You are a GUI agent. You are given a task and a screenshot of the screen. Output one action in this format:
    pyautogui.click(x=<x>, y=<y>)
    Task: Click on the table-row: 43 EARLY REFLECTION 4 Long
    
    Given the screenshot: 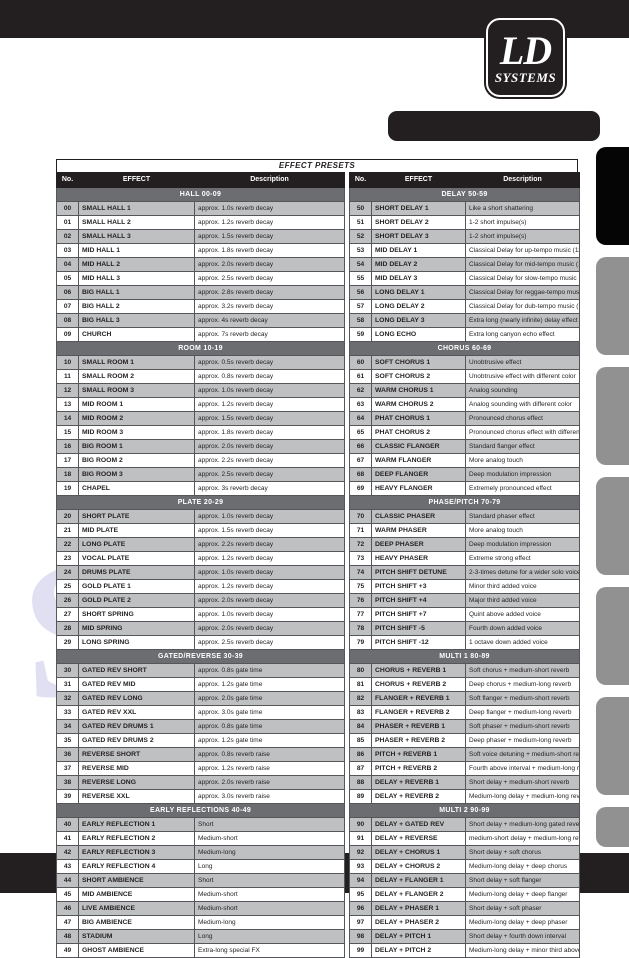 What is the action you would take?
    pyautogui.click(x=200, y=866)
    